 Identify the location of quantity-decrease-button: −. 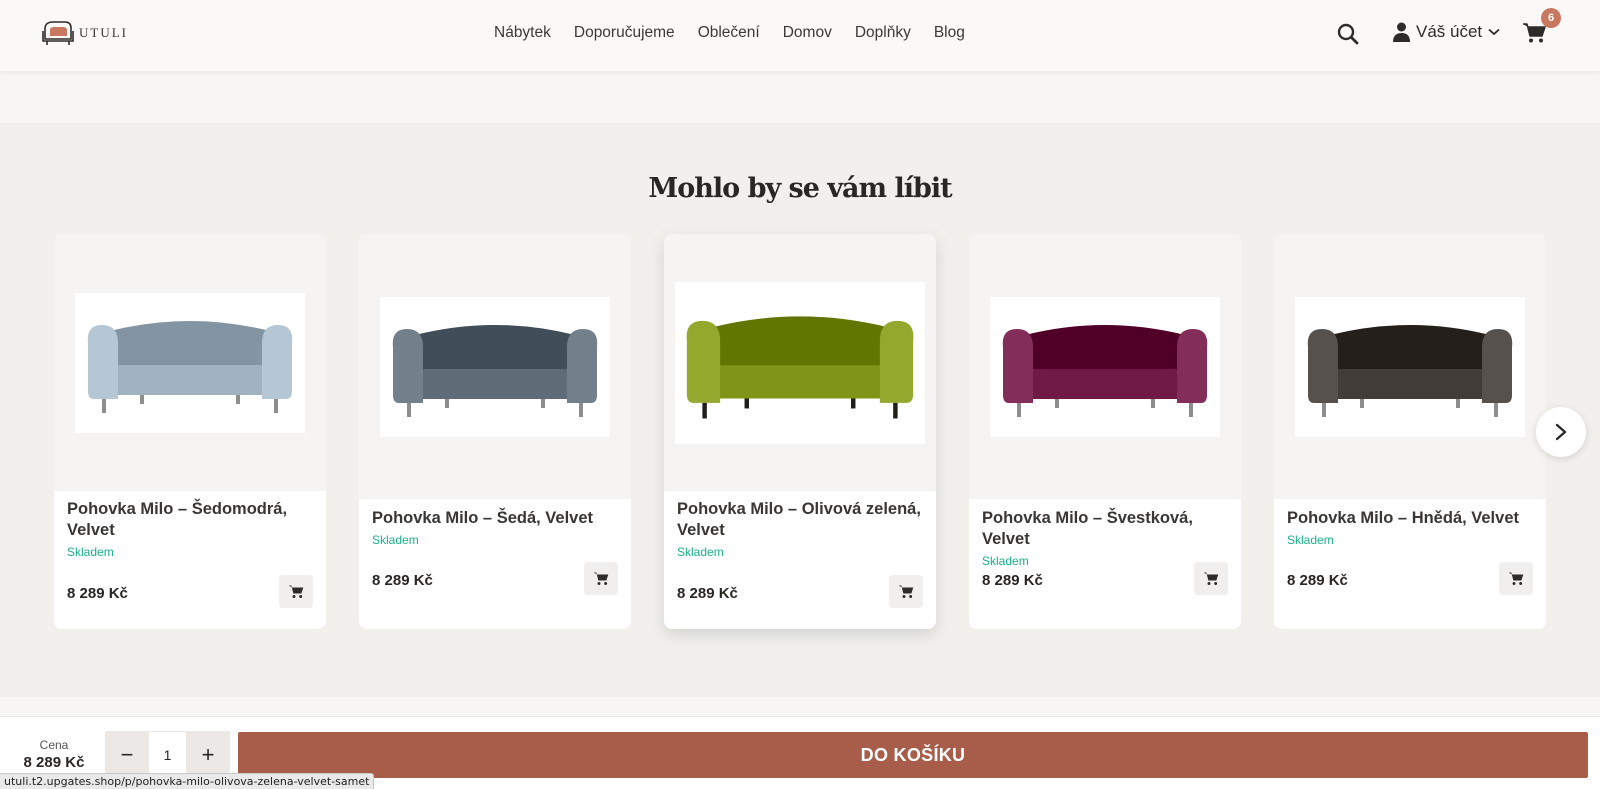
(127, 755).